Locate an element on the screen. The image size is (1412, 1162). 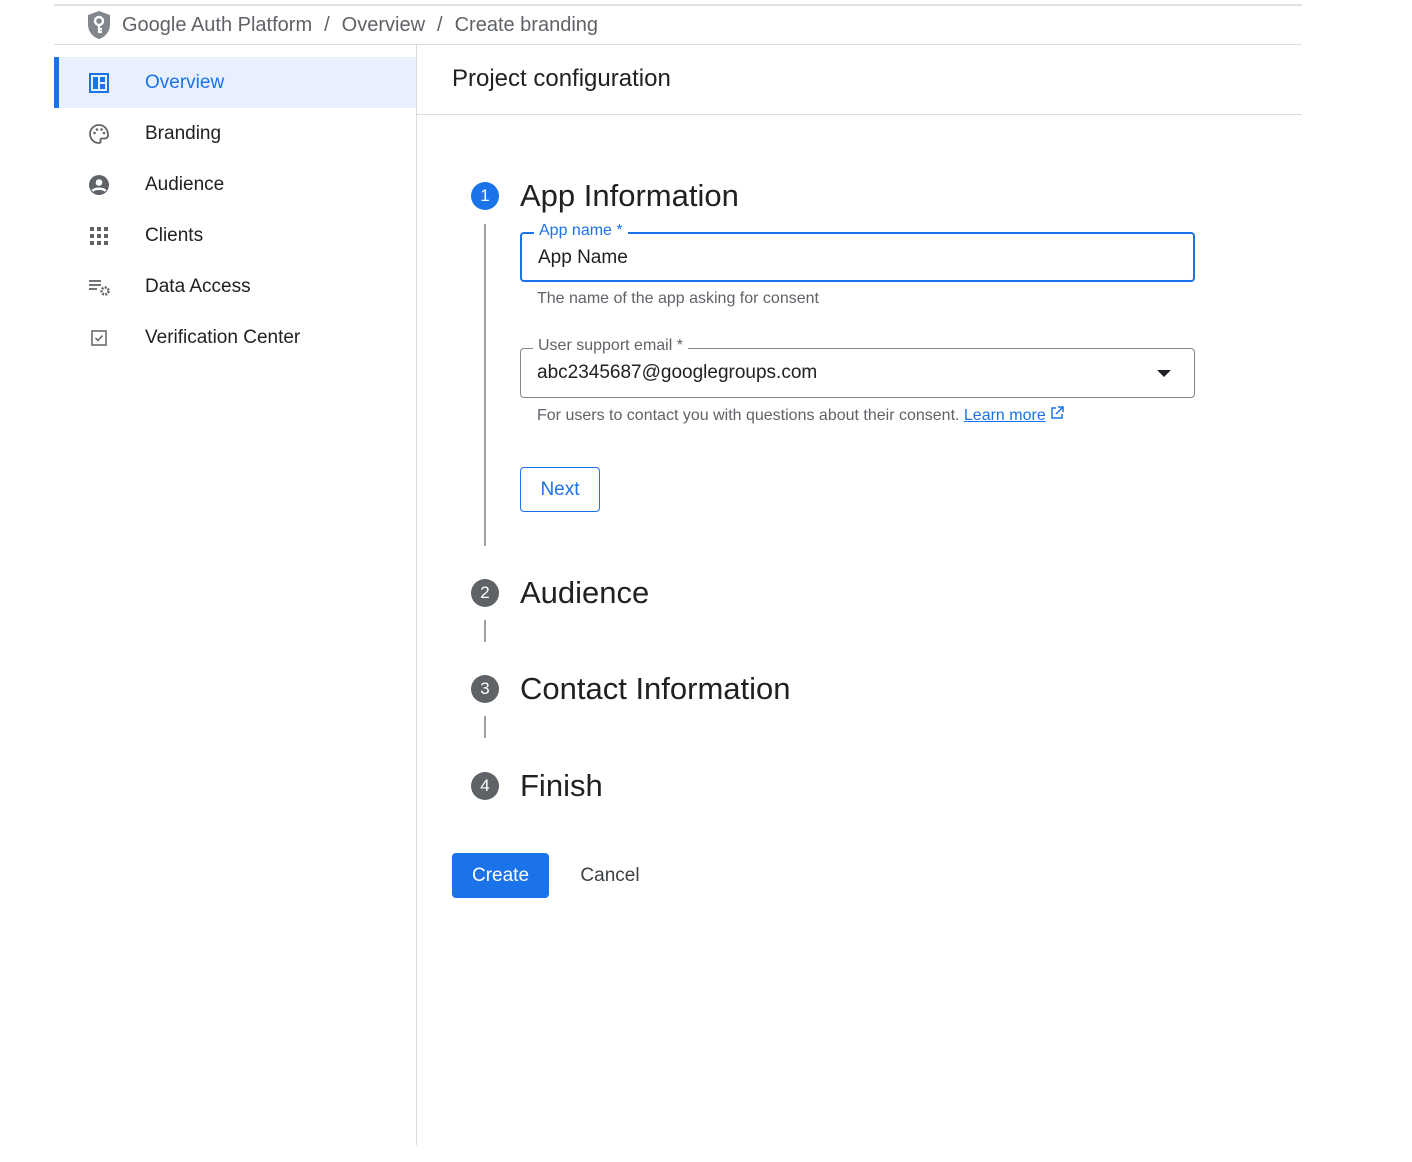
sidebar-item-overview: Overview is located at coordinates (235, 82).